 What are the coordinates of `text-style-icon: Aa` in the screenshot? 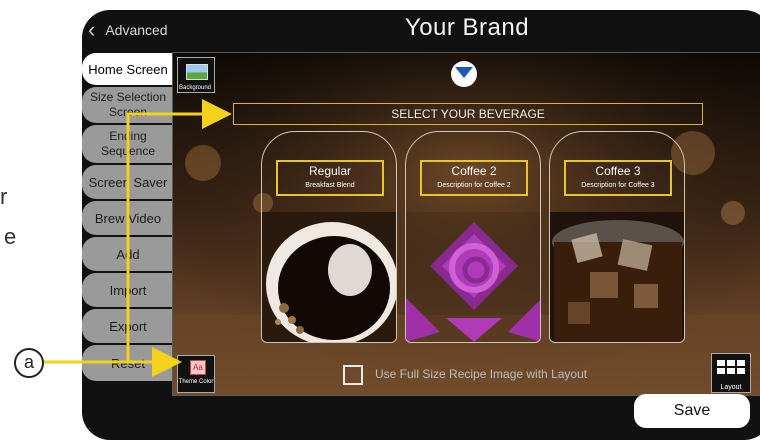 It's located at (198, 367).